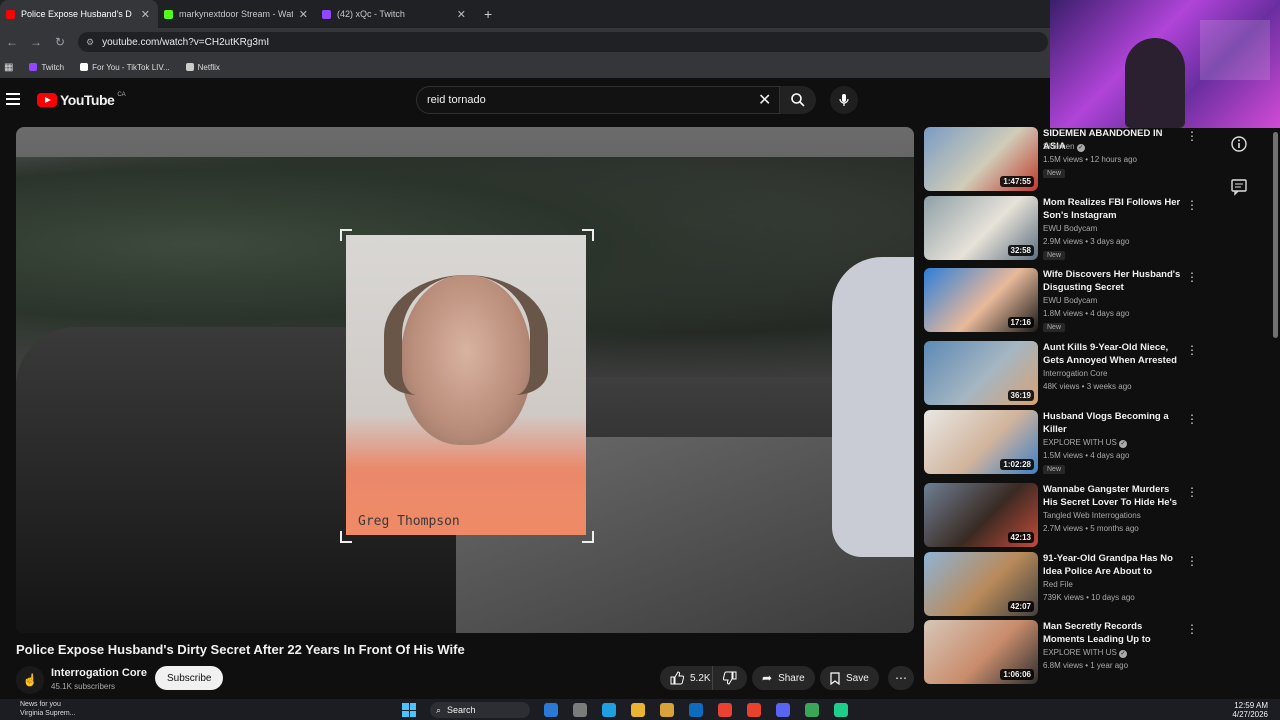 Image resolution: width=1280 pixels, height=720 pixels. I want to click on recommended-channel: Sidemen ✓, so click(1064, 147).